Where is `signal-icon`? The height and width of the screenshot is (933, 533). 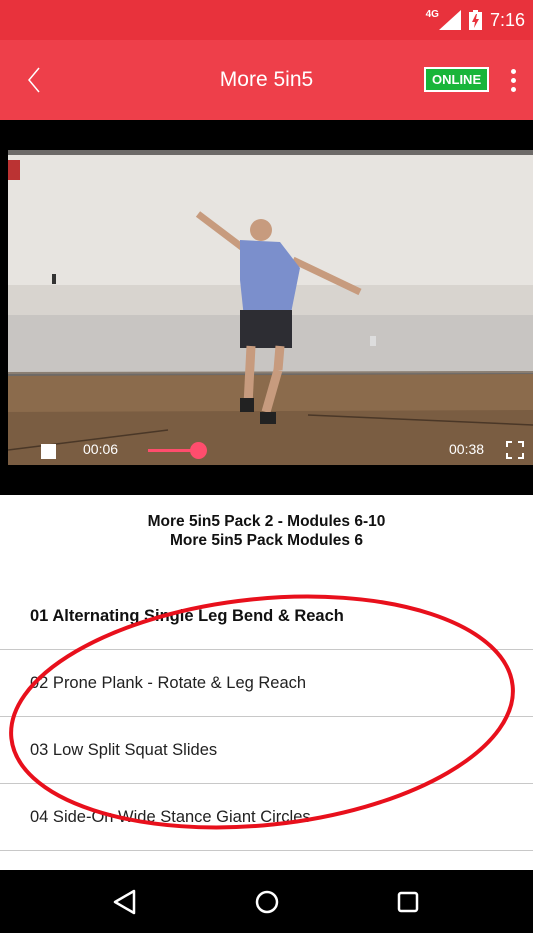 signal-icon is located at coordinates (449, 20).